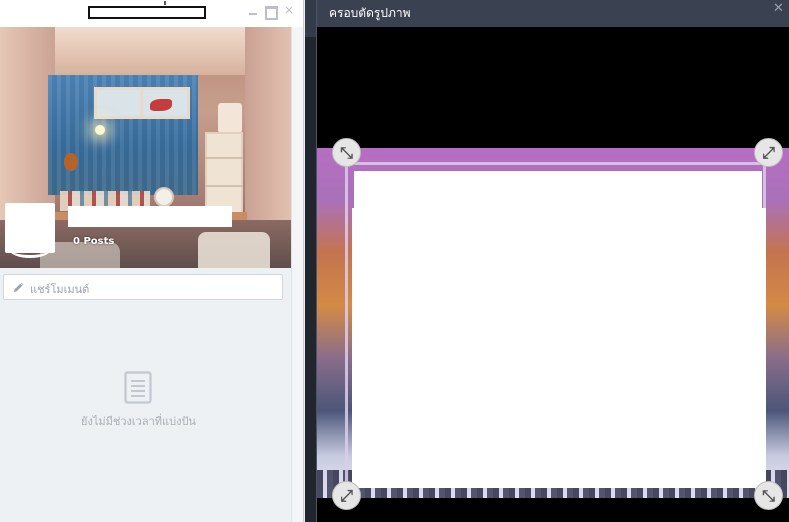 This screenshot has height=522, width=789. Describe the element at coordinates (138, 387) in the screenshot. I see `document-icon` at that location.